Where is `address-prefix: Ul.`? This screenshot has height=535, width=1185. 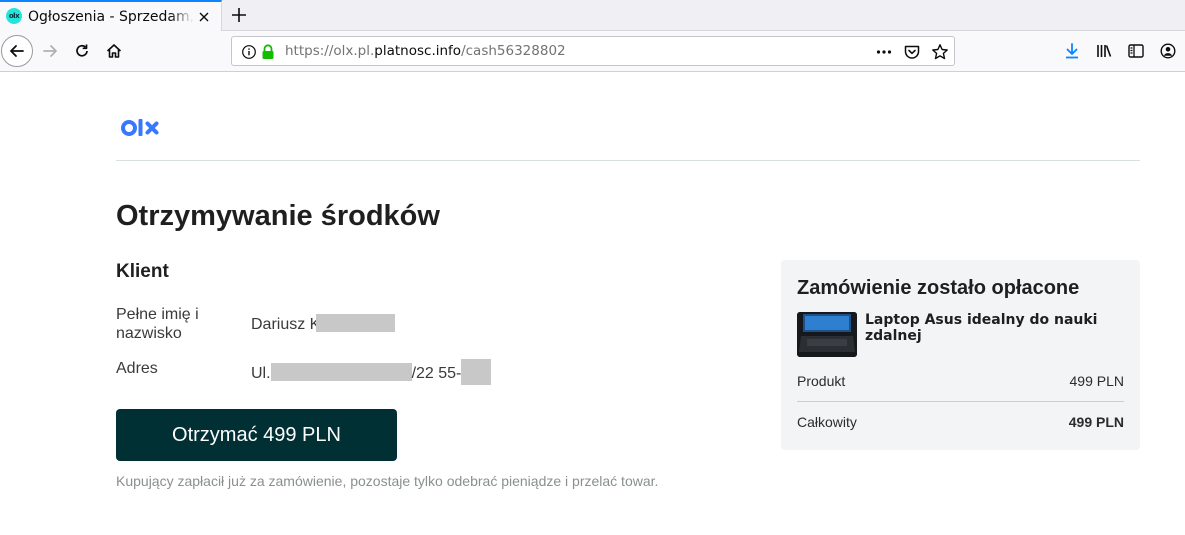 address-prefix: Ul. is located at coordinates (261, 373).